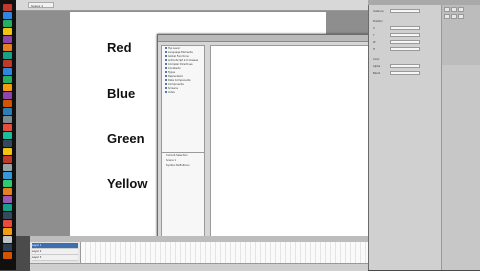 Image resolution: width=480 pixels, height=271 pixels. Describe the element at coordinates (174, 84) in the screenshot. I see `toolbox-item: Components` at that location.